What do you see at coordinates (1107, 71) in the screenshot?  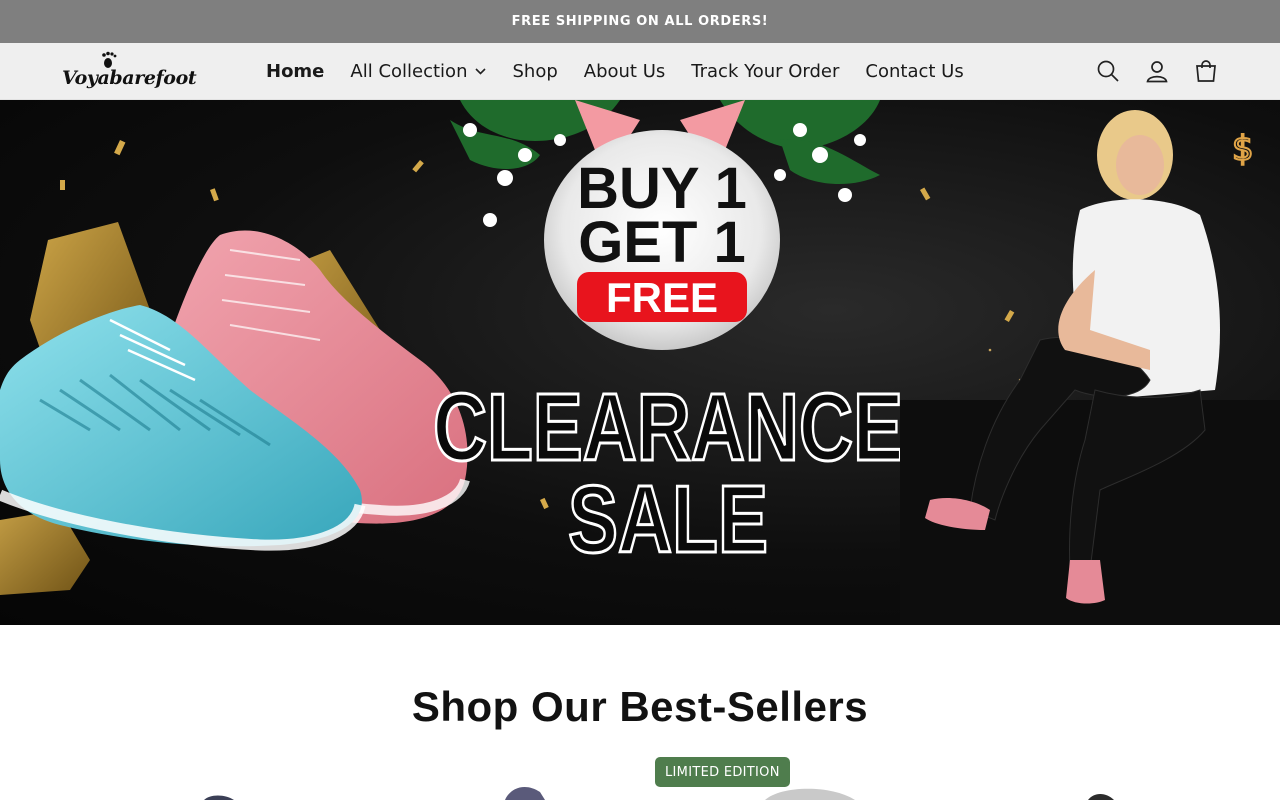 I see `search-icon` at bounding box center [1107, 71].